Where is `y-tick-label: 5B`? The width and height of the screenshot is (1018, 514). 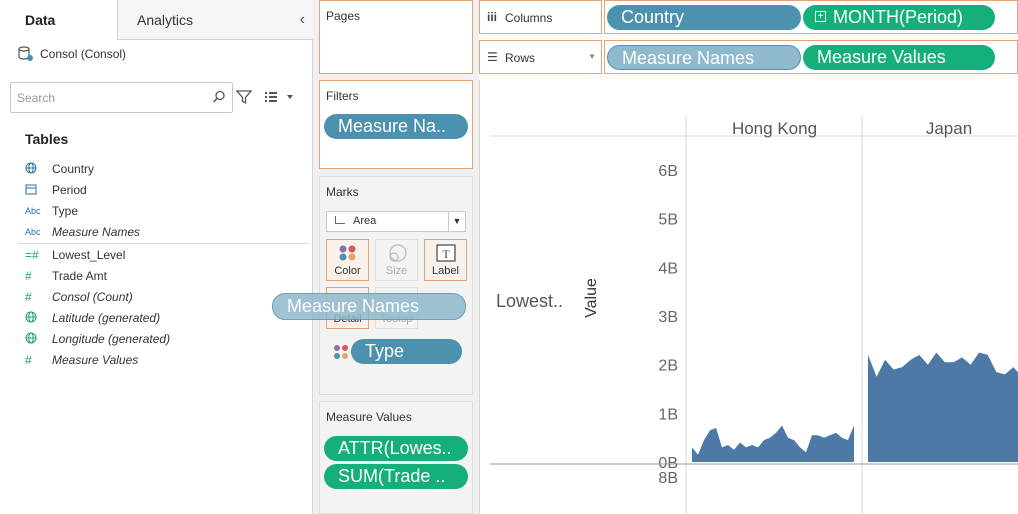
y-tick-label: 5B is located at coordinates (668, 220).